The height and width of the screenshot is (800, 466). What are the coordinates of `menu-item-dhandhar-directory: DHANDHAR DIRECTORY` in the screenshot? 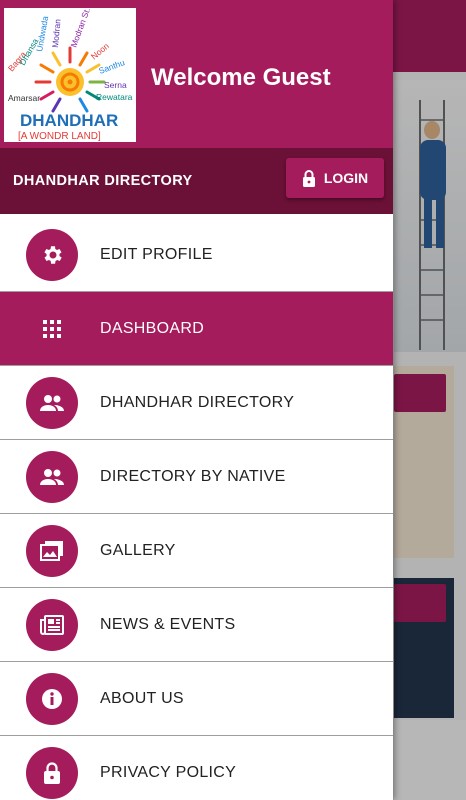 It's located at (196, 403).